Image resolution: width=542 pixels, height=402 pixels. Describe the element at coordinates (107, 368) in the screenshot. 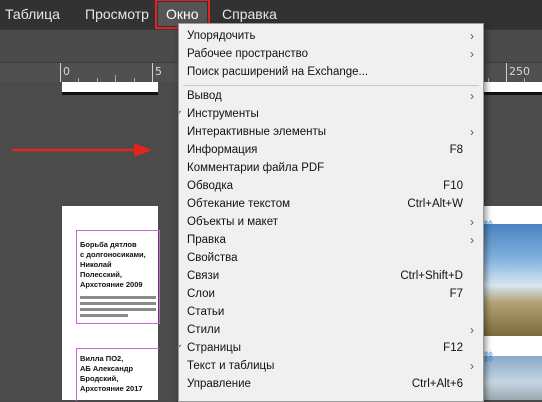

I see `caption-line: АБ Александр` at that location.